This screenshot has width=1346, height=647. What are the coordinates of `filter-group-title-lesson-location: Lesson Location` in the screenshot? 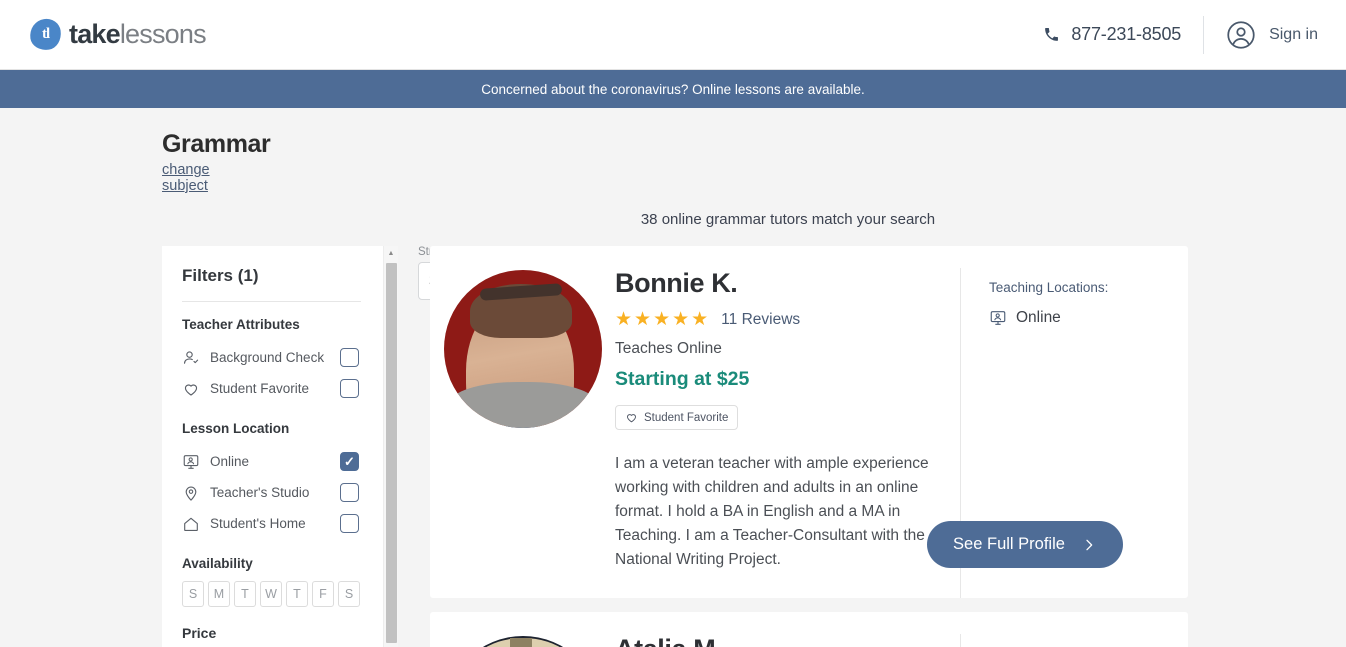 It's located at (236, 428).